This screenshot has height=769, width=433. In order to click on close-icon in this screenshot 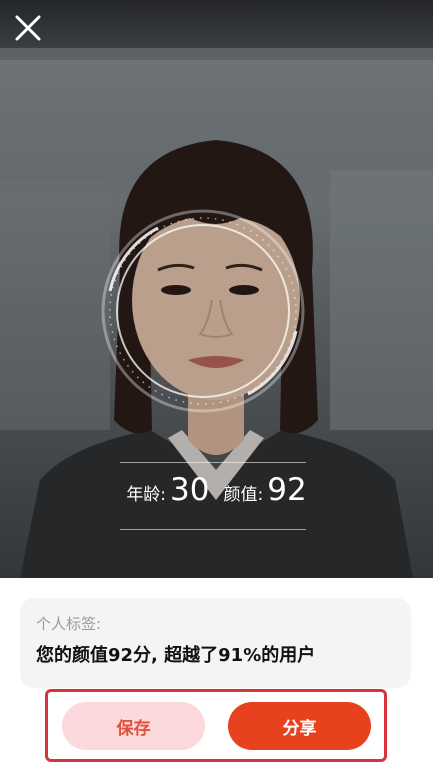, I will do `click(28, 28)`.